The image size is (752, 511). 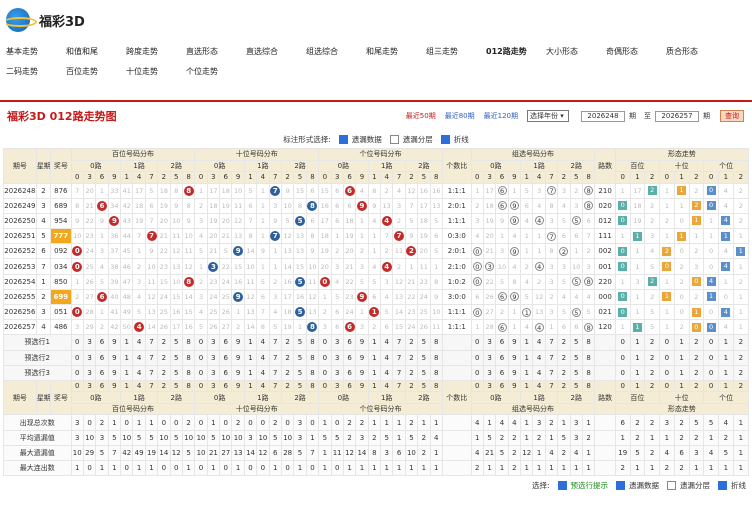 What do you see at coordinates (156, 52) in the screenshot?
I see `nav-item: 跨度走势` at bounding box center [156, 52].